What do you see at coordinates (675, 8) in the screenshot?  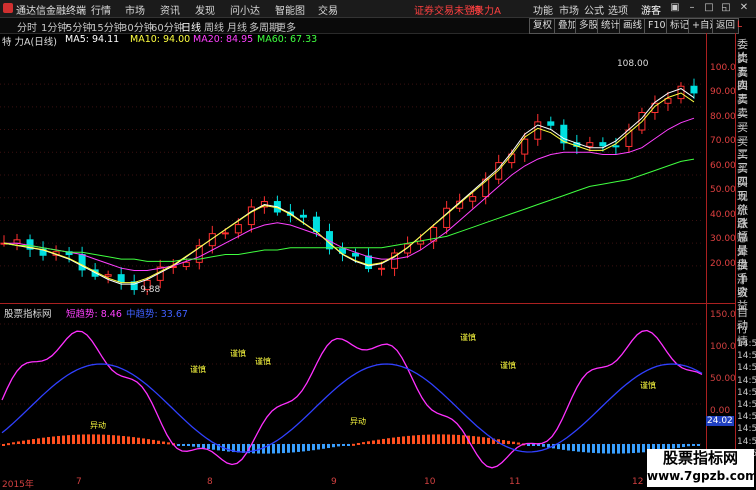 I see `skin-icon: ▣` at bounding box center [675, 8].